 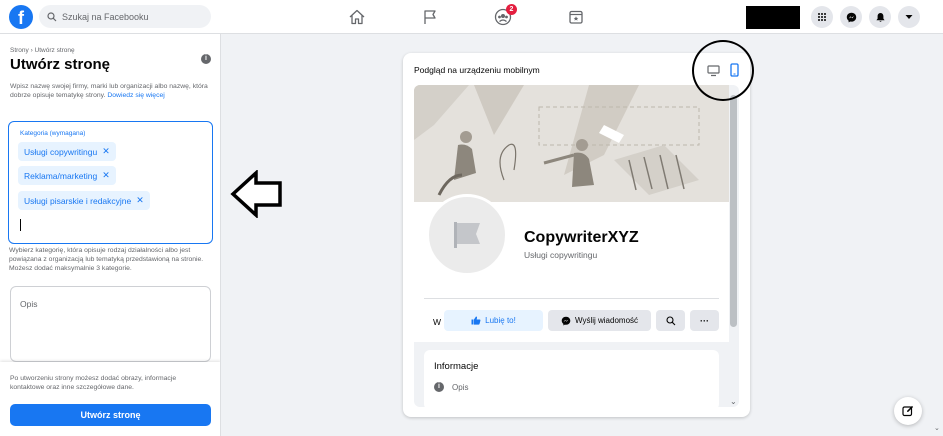 I want to click on cover-image, so click(x=571, y=143).